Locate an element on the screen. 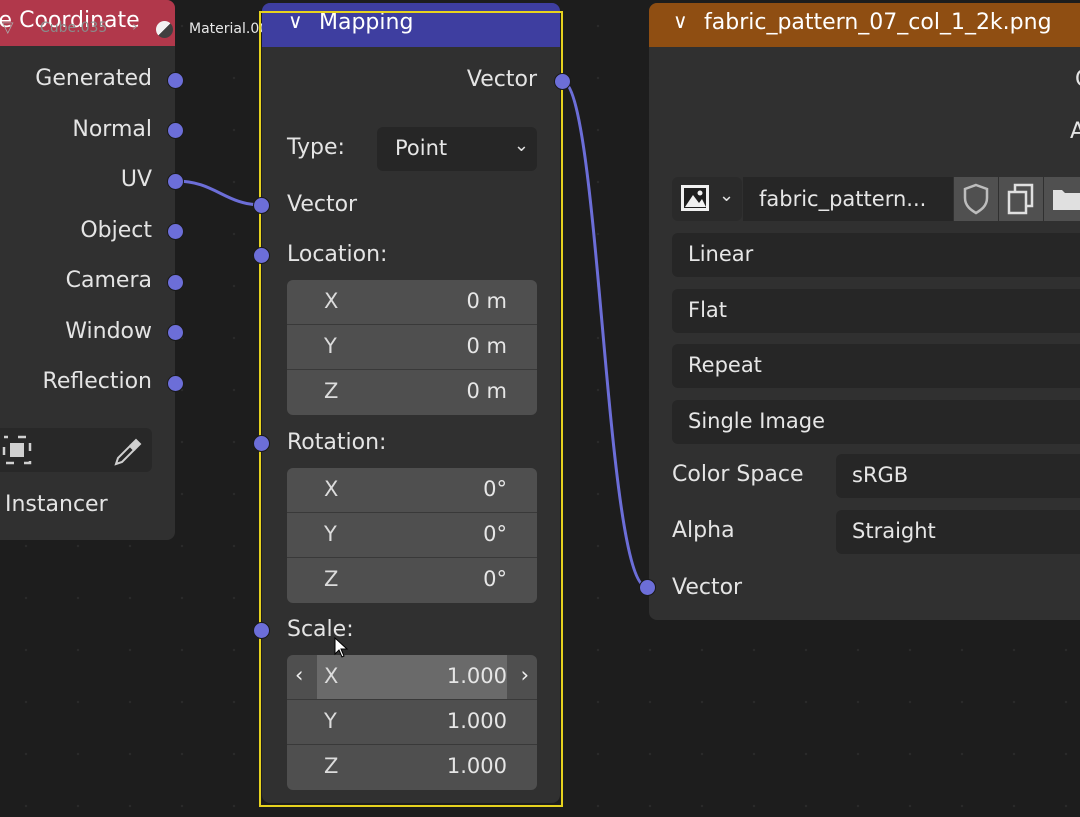 The height and width of the screenshot is (817, 1080). rotation-z-value: 0° is located at coordinates (495, 579).